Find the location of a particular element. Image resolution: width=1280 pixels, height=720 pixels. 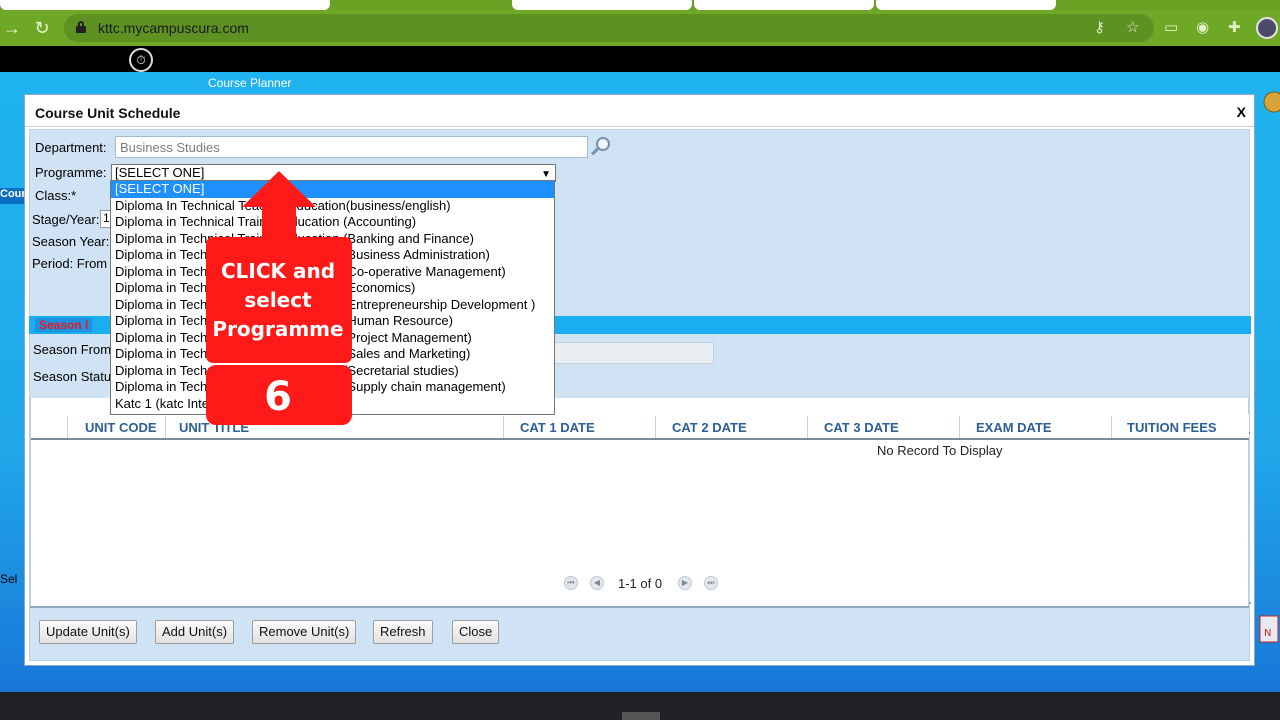

browser-tabstrip is located at coordinates (640, 5).